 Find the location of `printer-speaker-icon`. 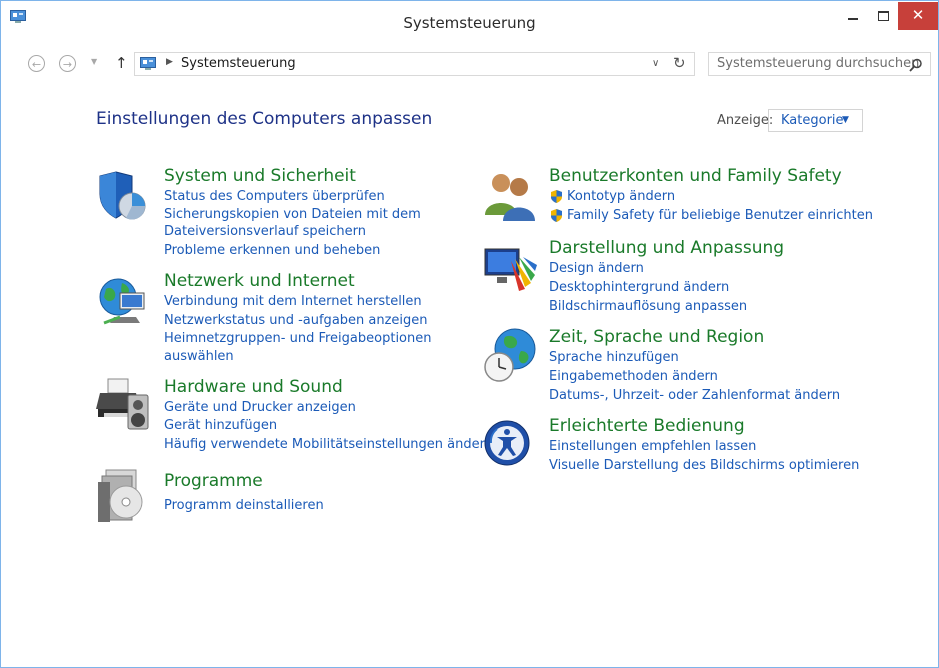

printer-speaker-icon is located at coordinates (124, 403).